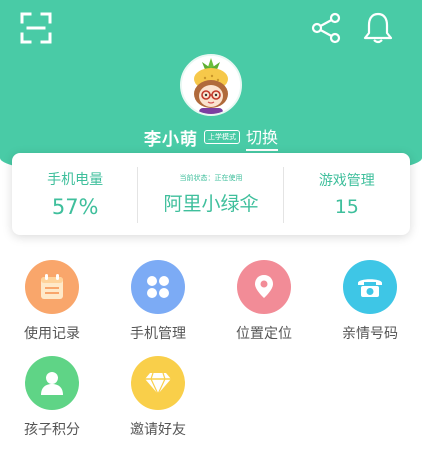  I want to click on phone-manage-icon, so click(158, 287).